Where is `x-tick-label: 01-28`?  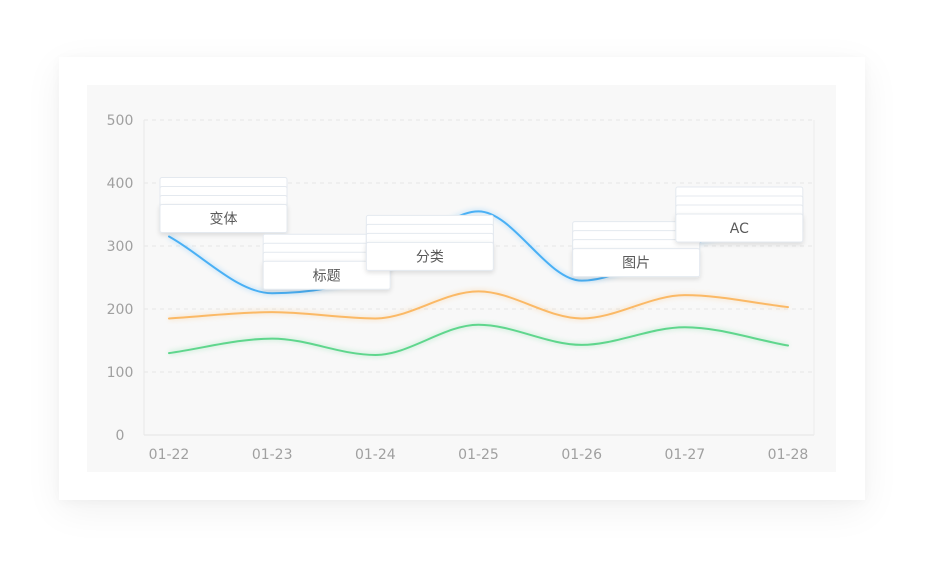 x-tick-label: 01-28 is located at coordinates (788, 455).